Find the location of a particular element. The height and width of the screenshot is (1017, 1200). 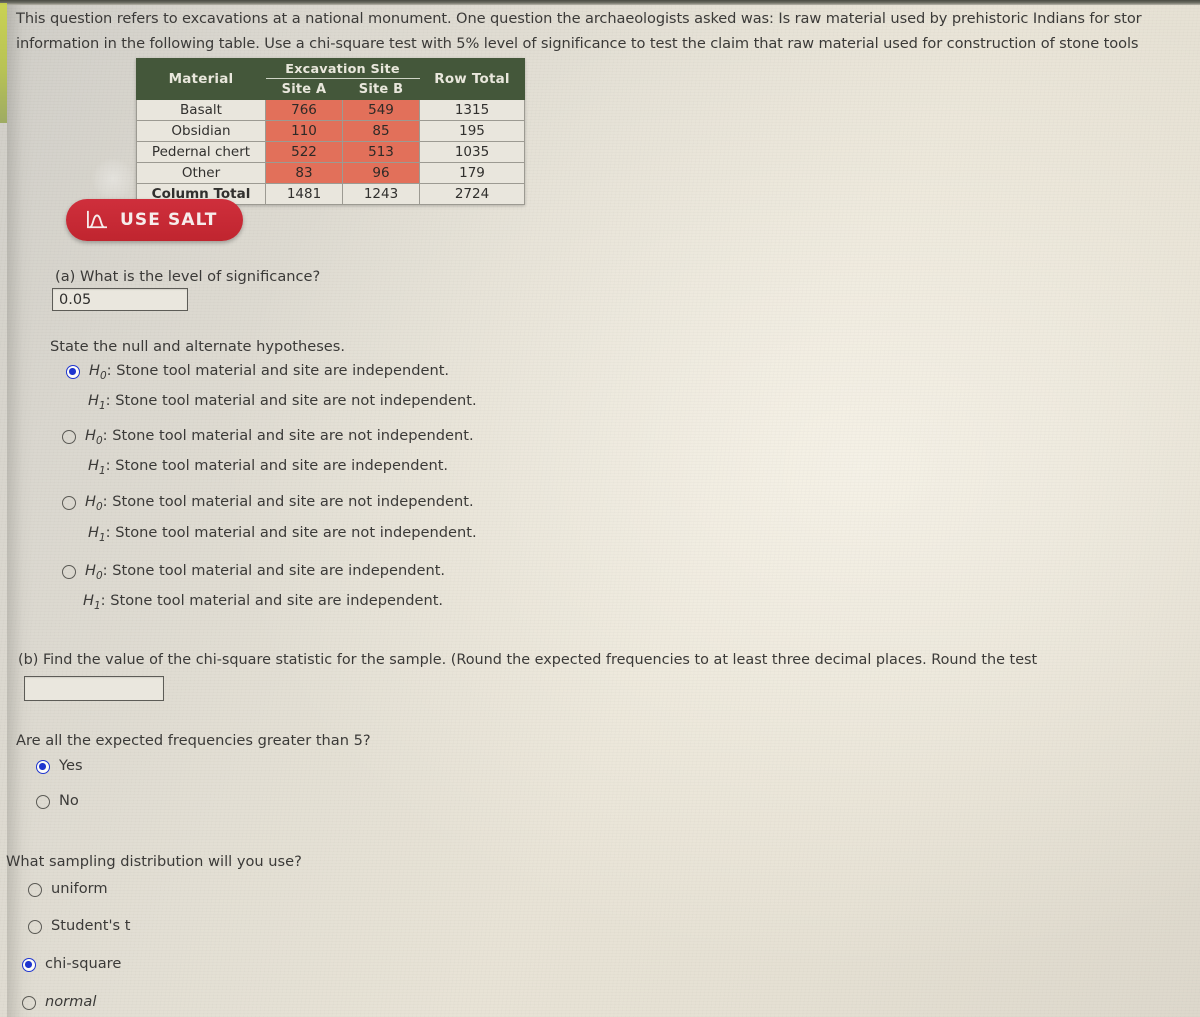

table-header-excavation-site: Excavation Site is located at coordinates (342, 68).